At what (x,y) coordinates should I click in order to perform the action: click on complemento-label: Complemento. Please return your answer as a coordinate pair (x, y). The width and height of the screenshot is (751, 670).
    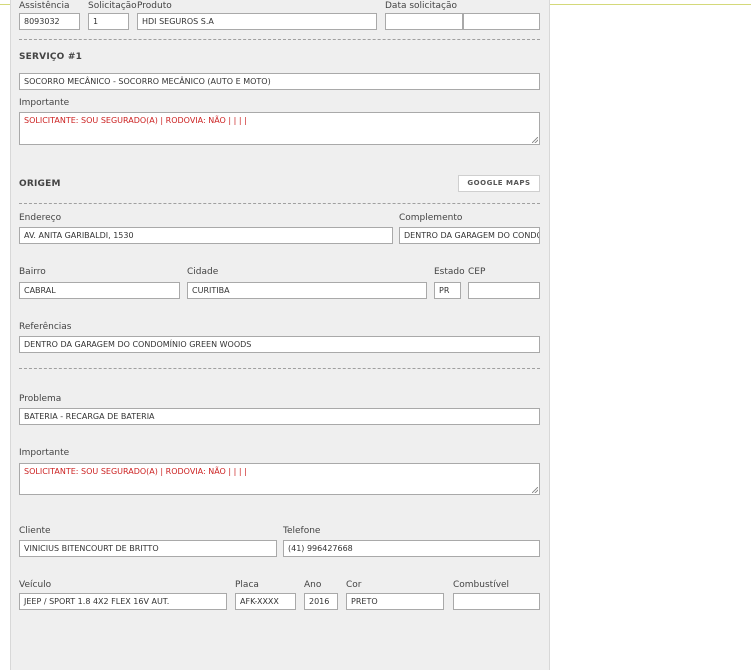
    Looking at the image, I should click on (431, 218).